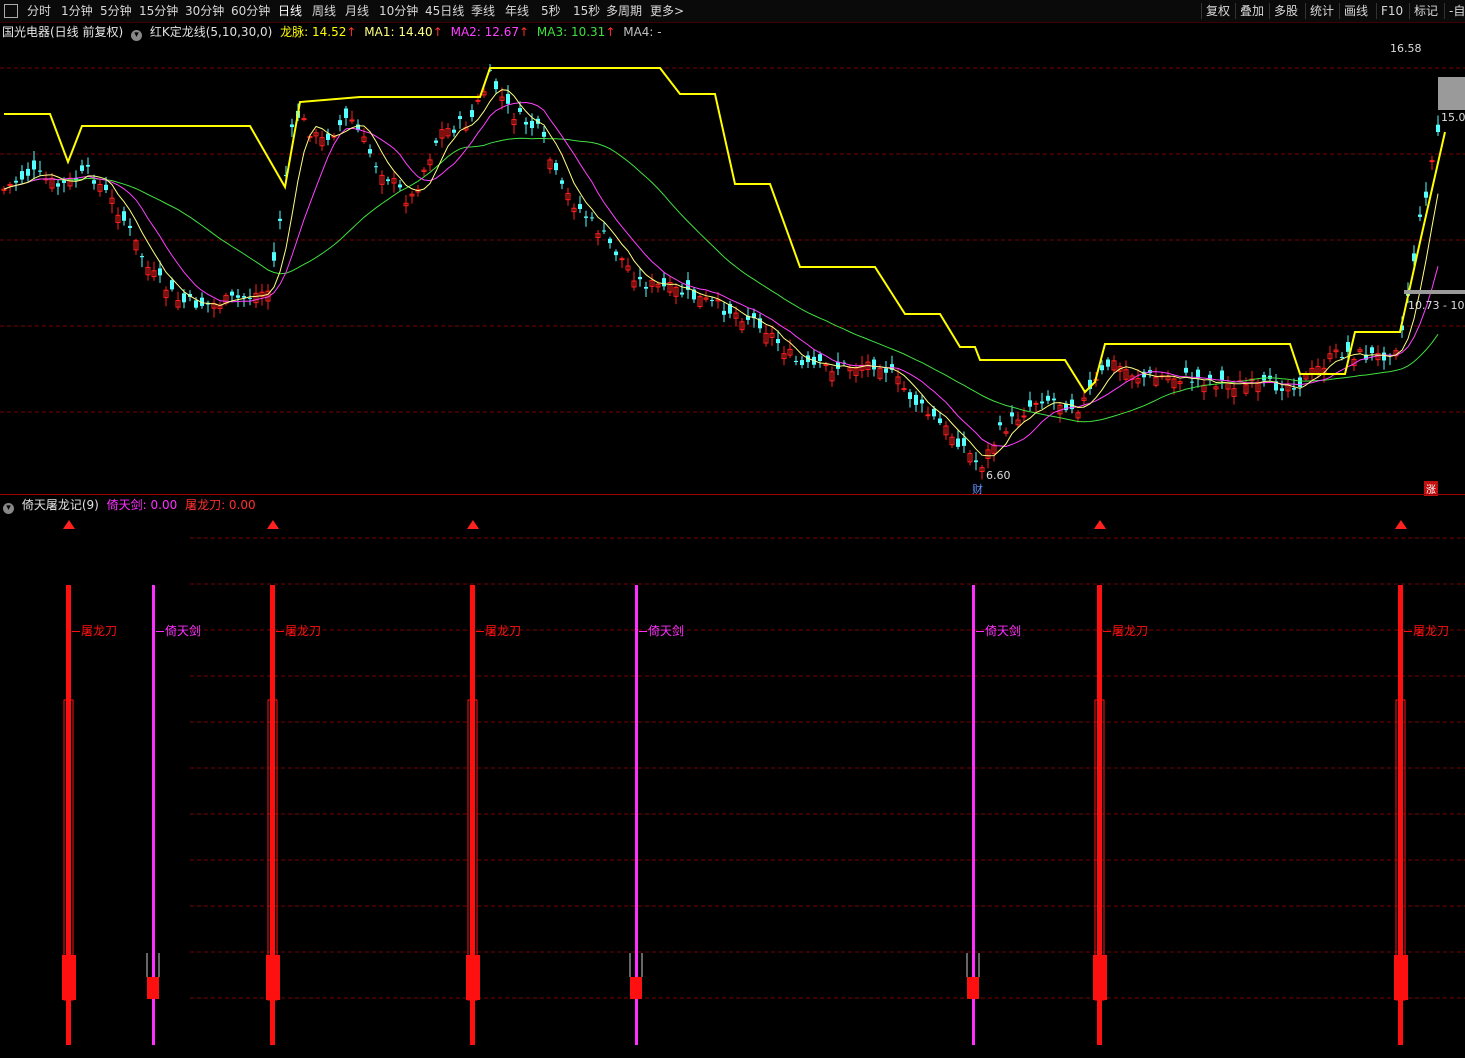 This screenshot has height=1058, width=1465. I want to click on low-price-label: 6.60, so click(998, 475).